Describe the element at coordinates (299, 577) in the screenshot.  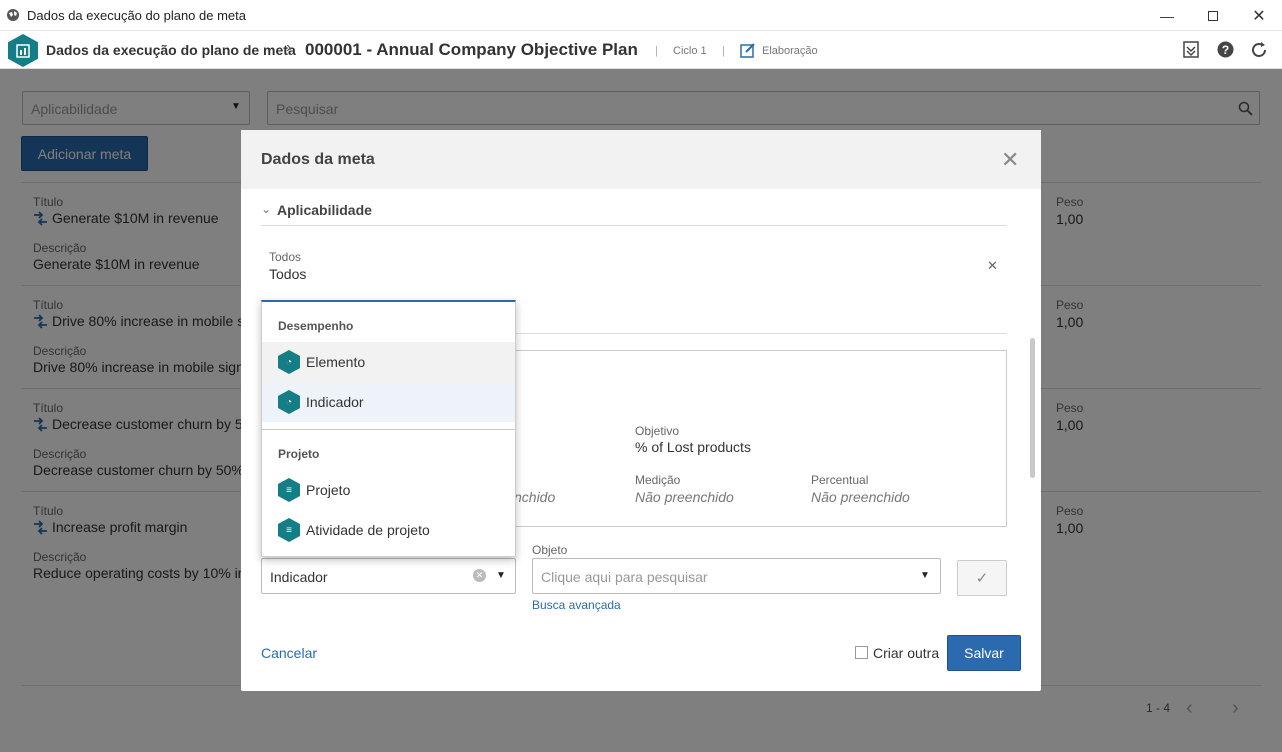
I see `type-select-value: Indicador` at that location.